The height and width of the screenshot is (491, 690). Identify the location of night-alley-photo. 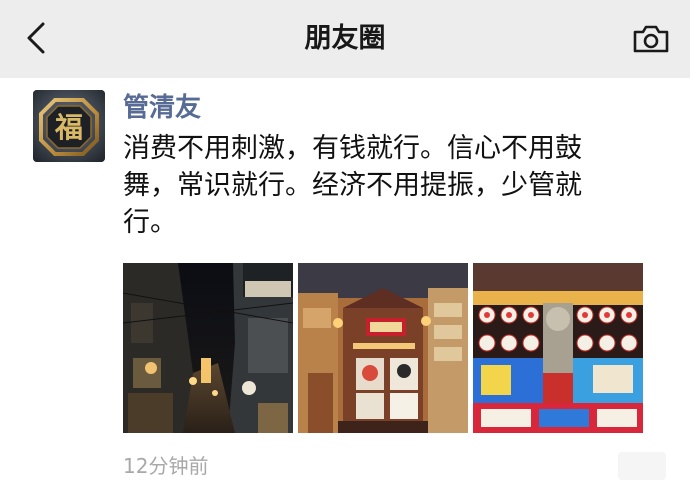
(208, 348).